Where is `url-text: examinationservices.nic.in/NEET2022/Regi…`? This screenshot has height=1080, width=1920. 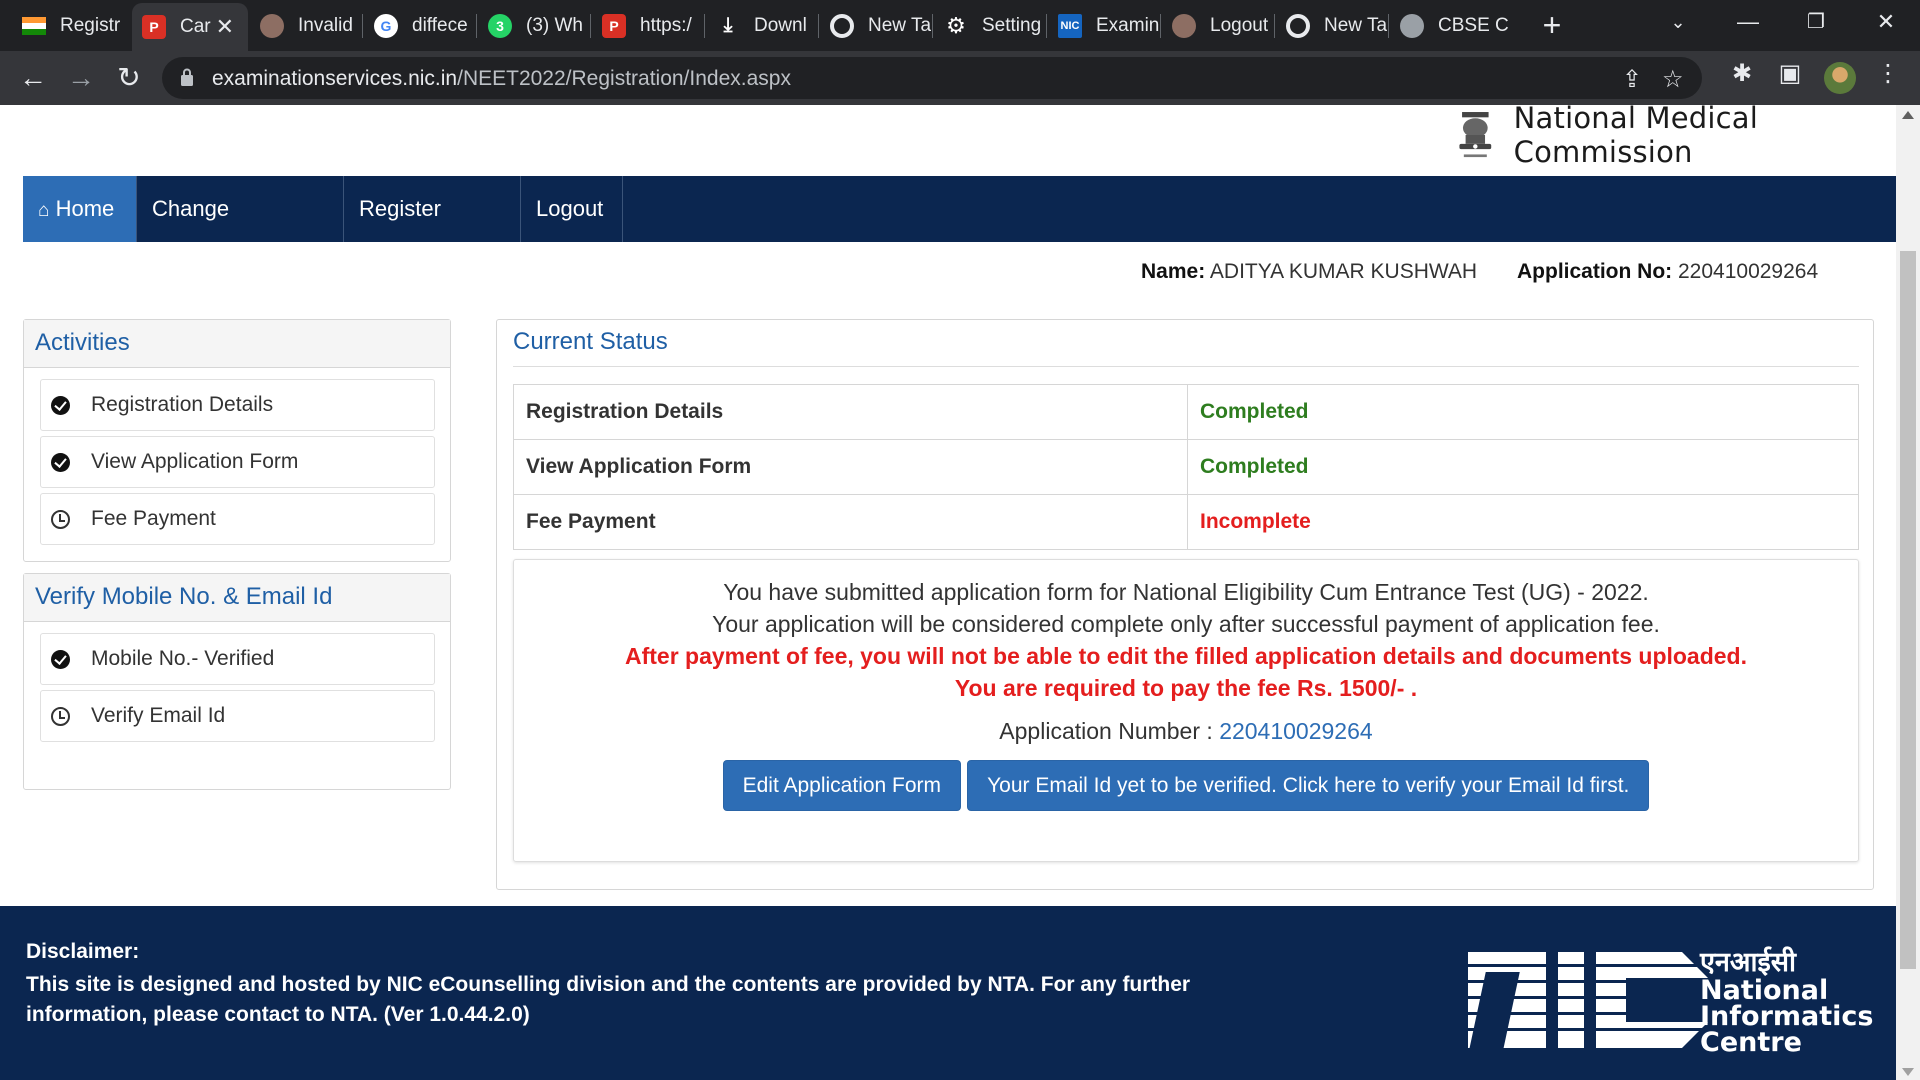
url-text: examinationservices.nic.in/NEET2022/Regi… is located at coordinates (501, 78).